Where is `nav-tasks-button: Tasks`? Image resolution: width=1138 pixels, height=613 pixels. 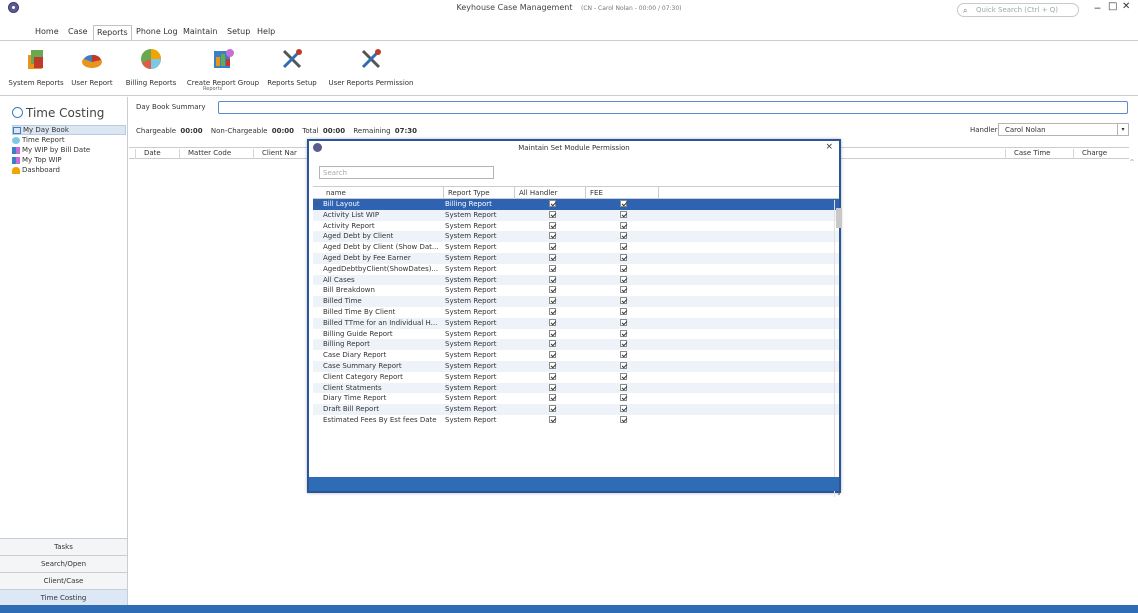 nav-tasks-button: Tasks is located at coordinates (63, 546).